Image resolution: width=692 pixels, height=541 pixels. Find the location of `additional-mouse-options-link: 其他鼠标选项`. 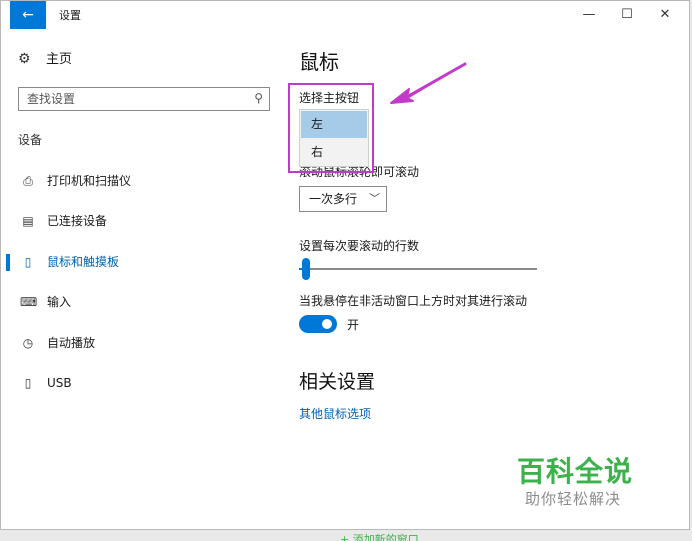

additional-mouse-options-link: 其他鼠标选项 is located at coordinates (335, 413).